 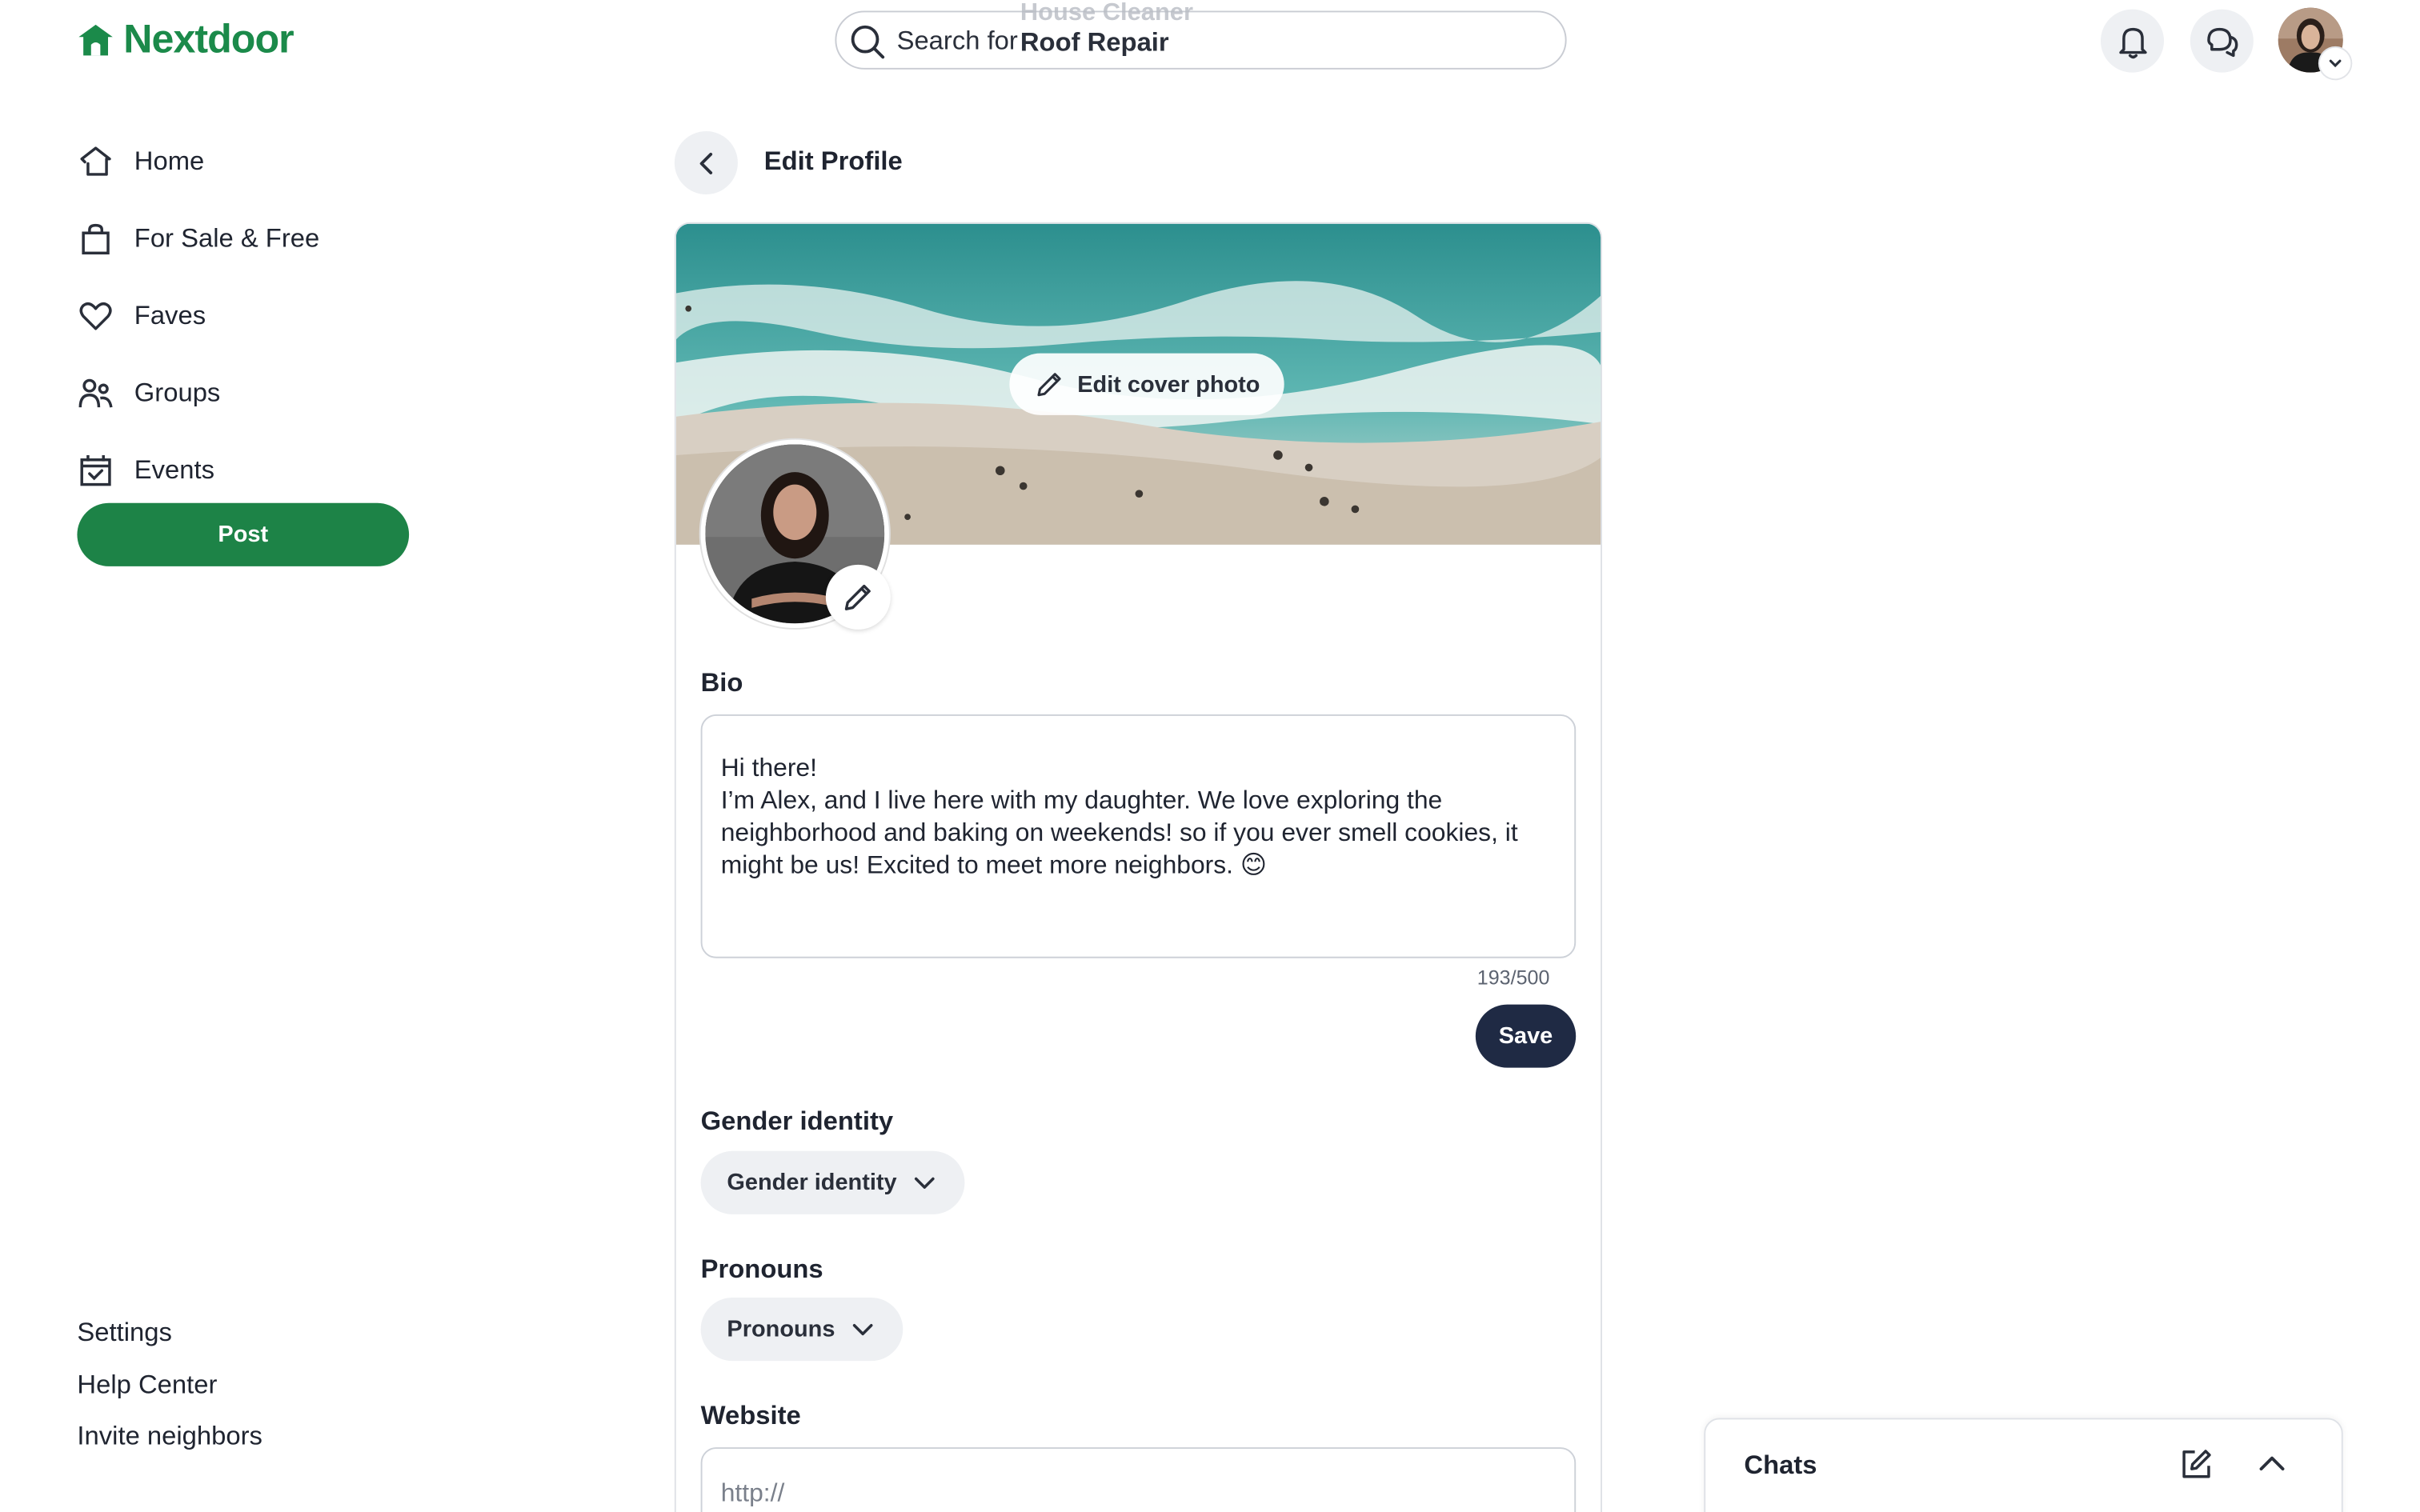 What do you see at coordinates (2272, 1464) in the screenshot?
I see `chevron-up-icon` at bounding box center [2272, 1464].